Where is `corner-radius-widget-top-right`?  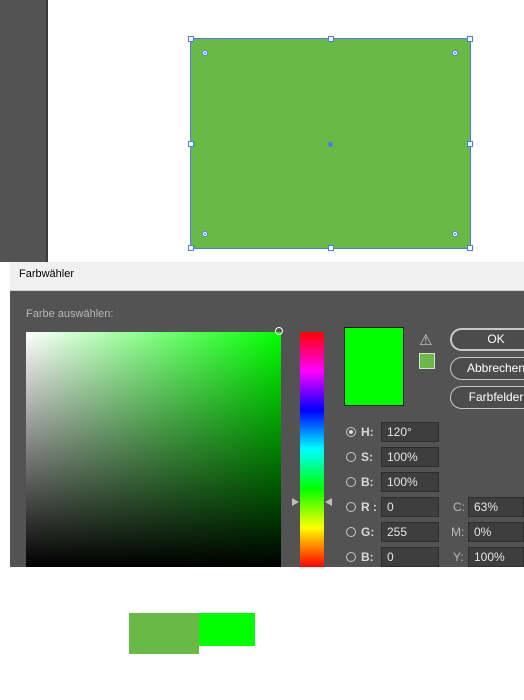 corner-radius-widget-top-right is located at coordinates (455, 53).